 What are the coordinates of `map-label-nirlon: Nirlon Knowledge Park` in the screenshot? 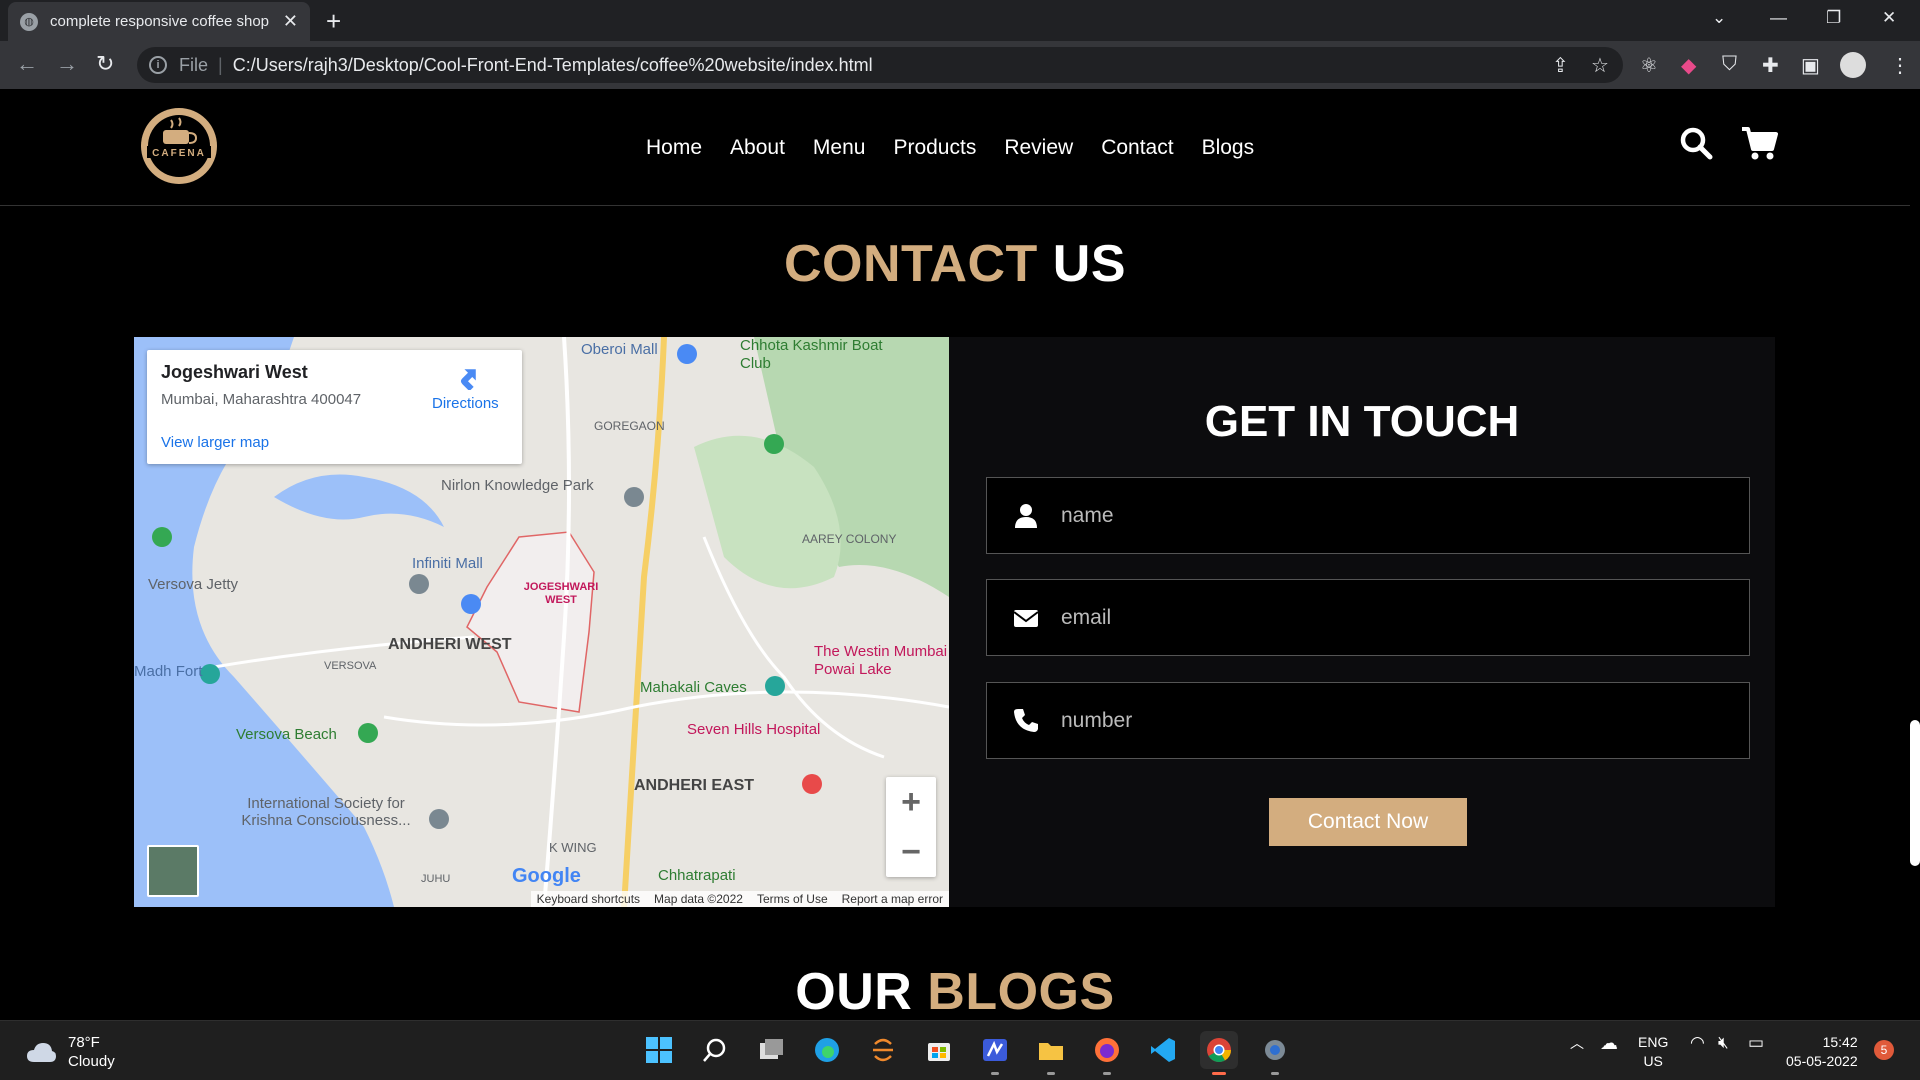 It's located at (517, 485).